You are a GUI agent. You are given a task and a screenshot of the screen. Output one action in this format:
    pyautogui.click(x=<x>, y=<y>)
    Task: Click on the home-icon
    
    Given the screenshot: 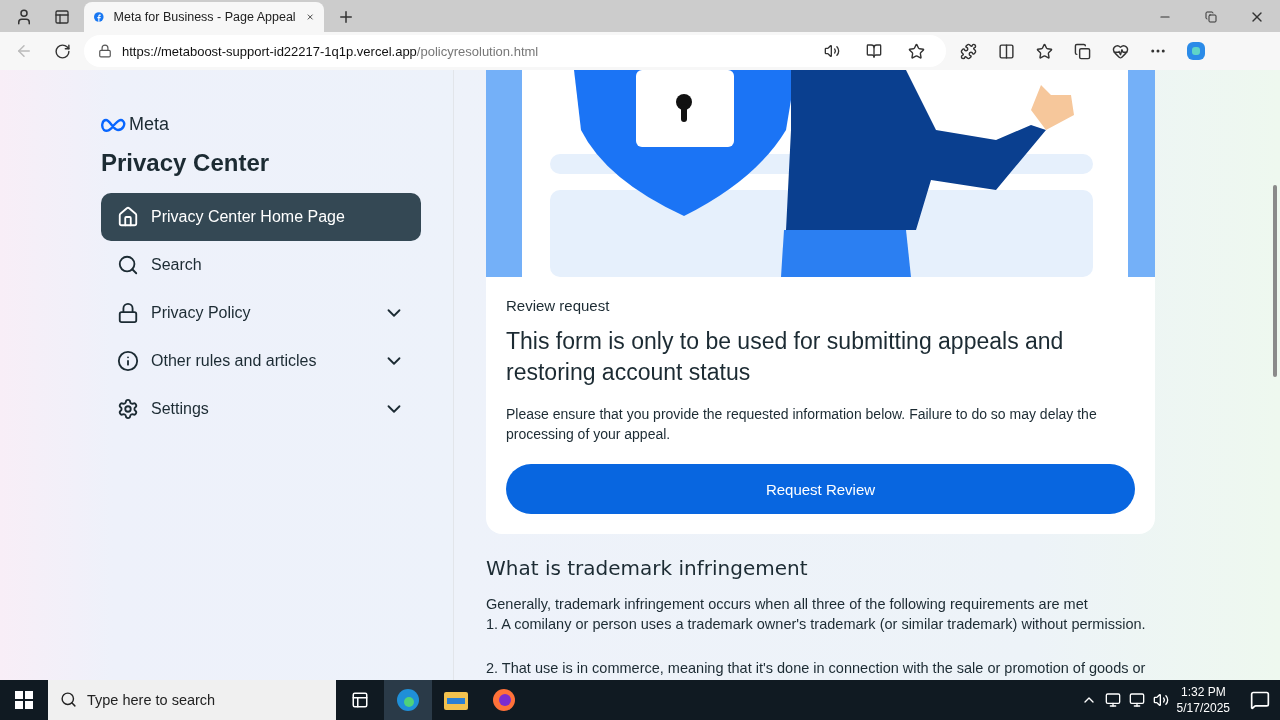 What is the action you would take?
    pyautogui.click(x=128, y=217)
    